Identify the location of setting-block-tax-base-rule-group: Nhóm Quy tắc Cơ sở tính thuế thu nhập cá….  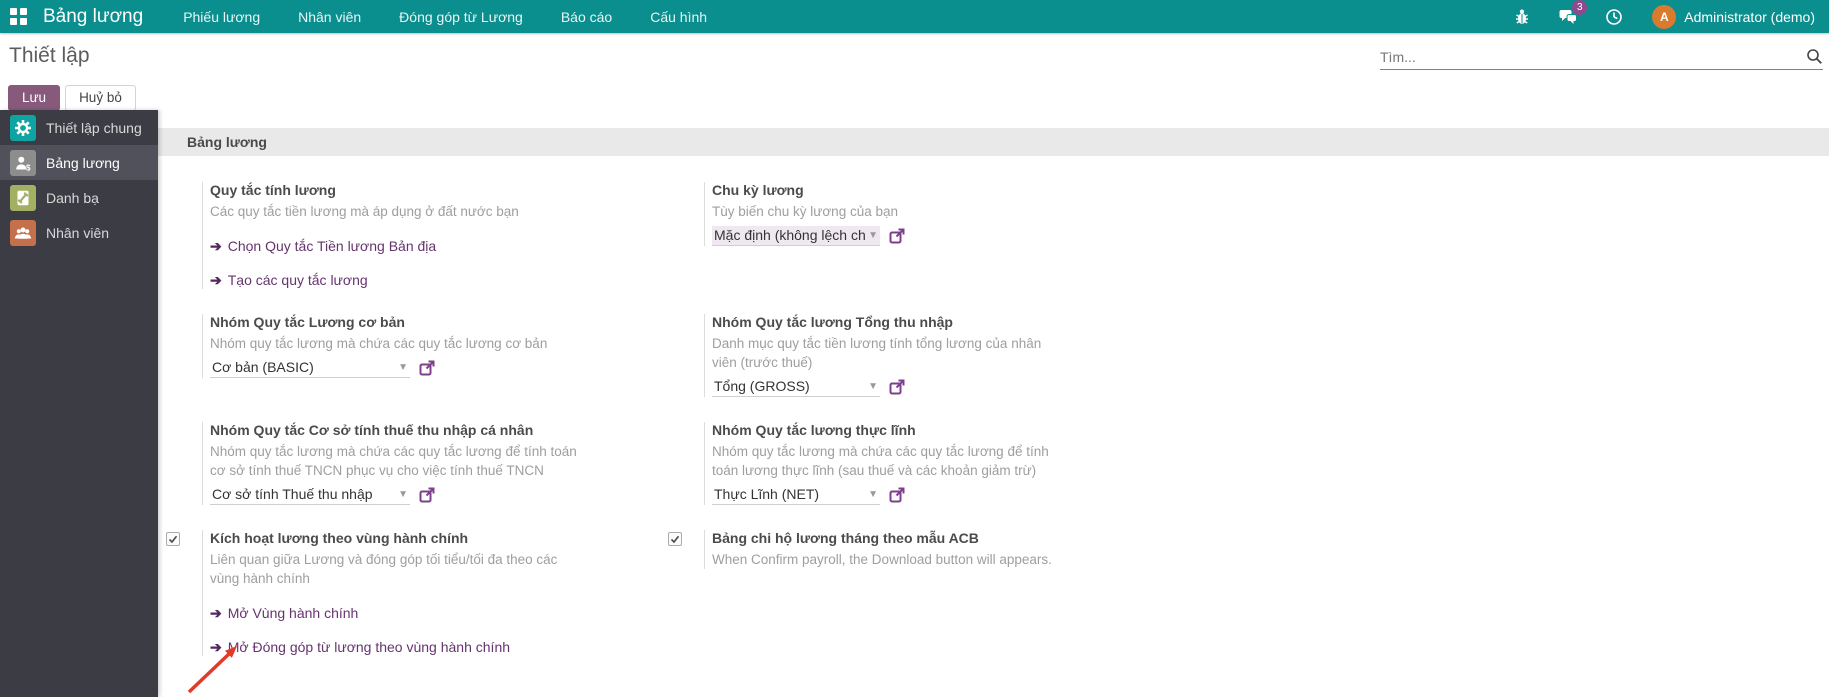
(417, 463).